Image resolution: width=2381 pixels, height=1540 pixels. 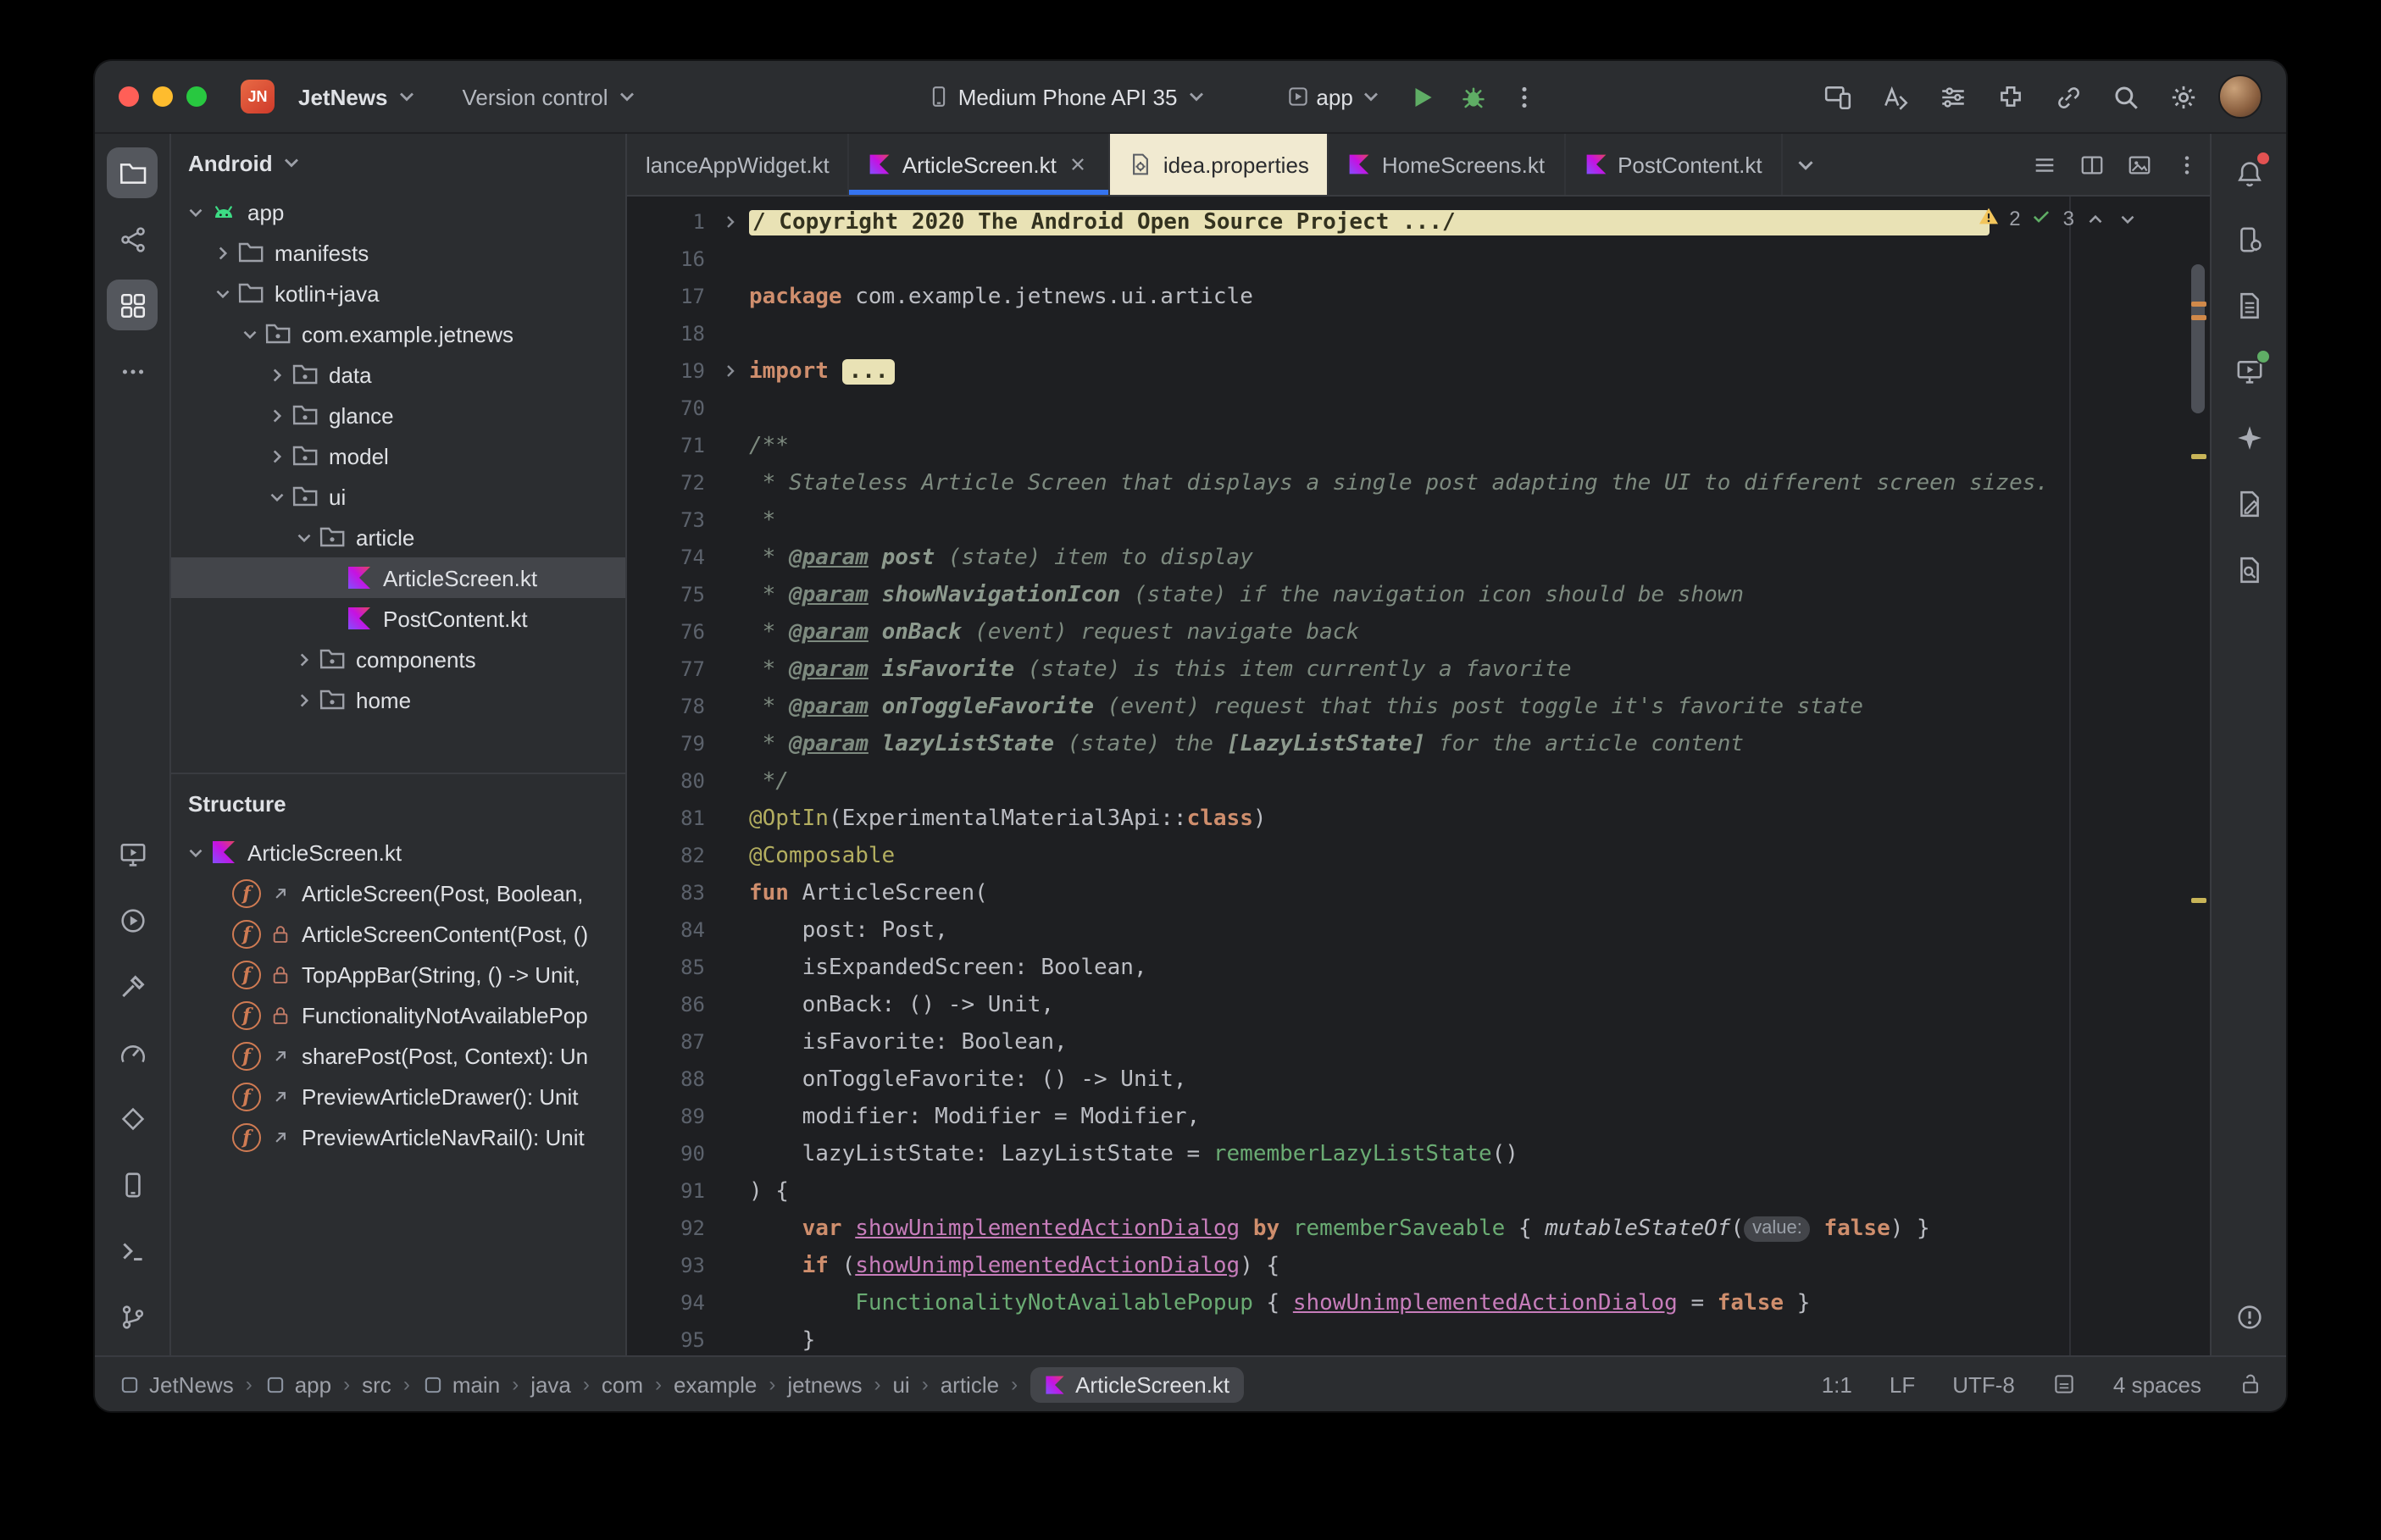 I want to click on project-tool-button, so click(x=132, y=172).